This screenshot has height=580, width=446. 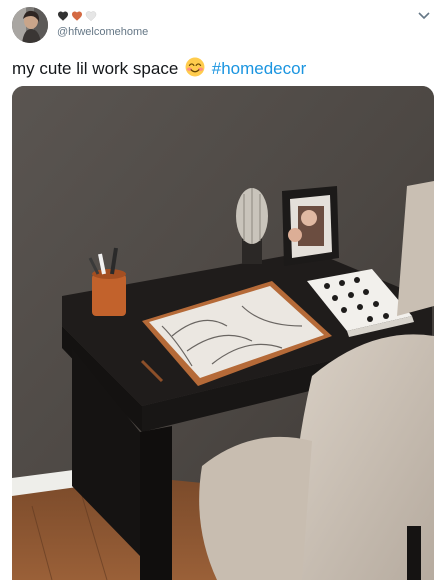 I want to click on orange-heart-icon, so click(x=77, y=16).